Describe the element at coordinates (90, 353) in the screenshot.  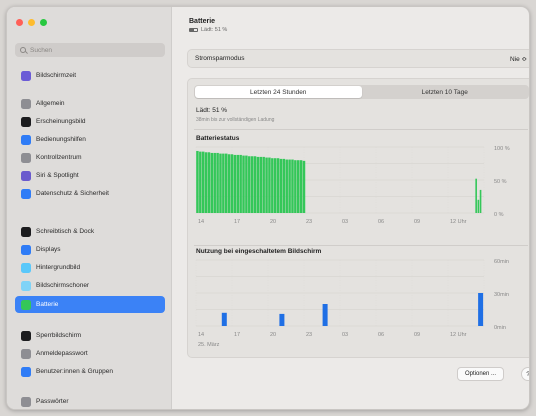
I see `sidebar-item-anmeldepasswort: Anmeldepasswort` at that location.